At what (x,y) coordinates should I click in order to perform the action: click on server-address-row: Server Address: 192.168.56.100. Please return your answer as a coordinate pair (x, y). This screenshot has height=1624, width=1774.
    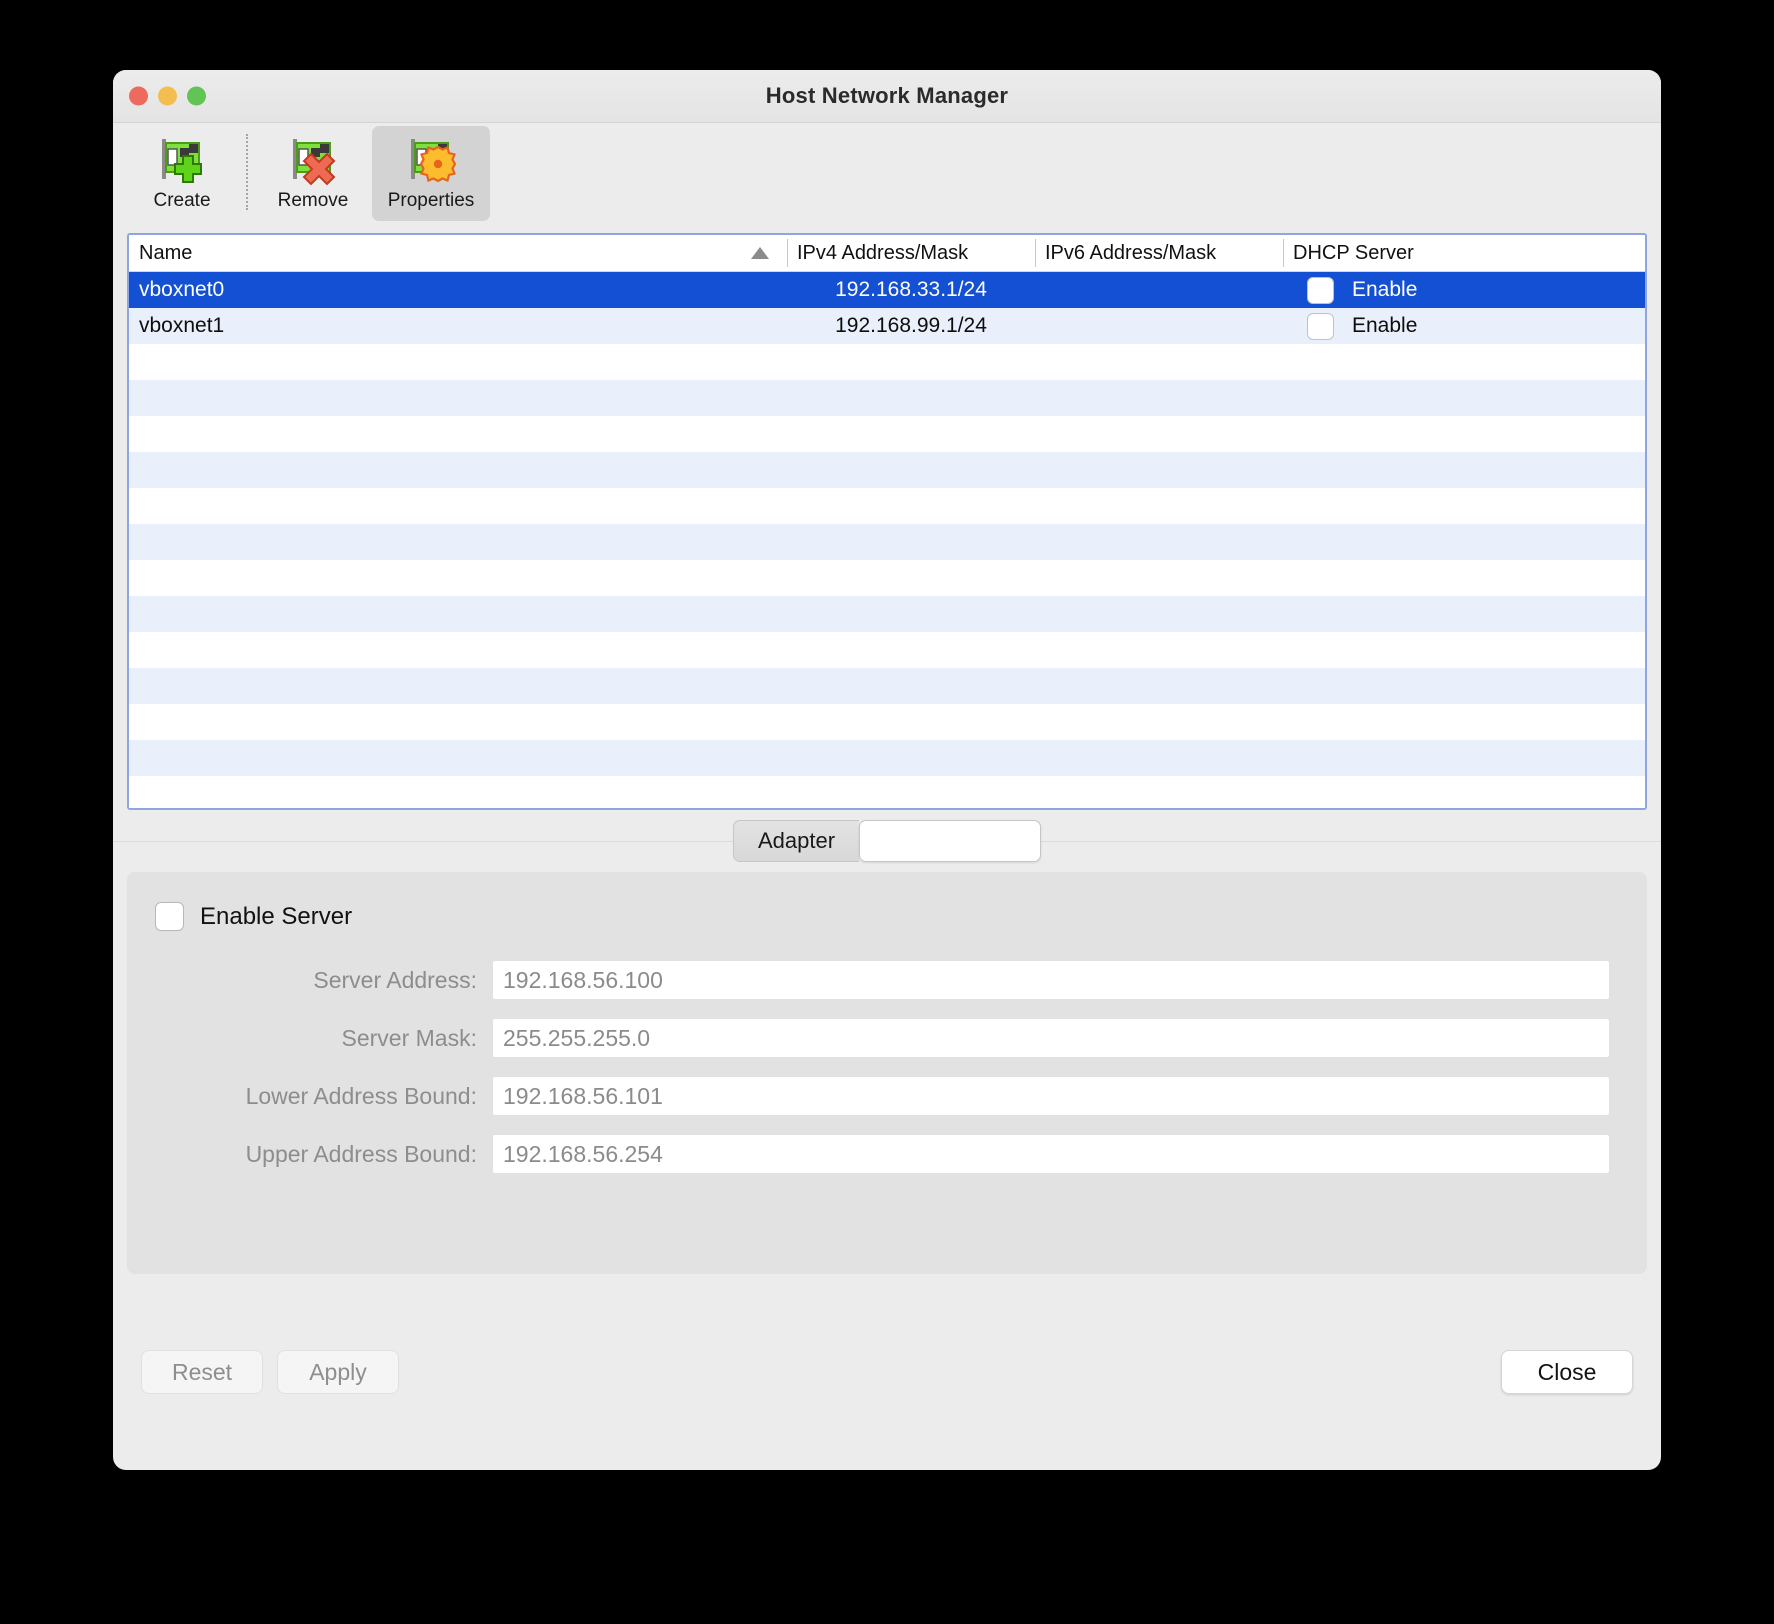
    Looking at the image, I should click on (887, 980).